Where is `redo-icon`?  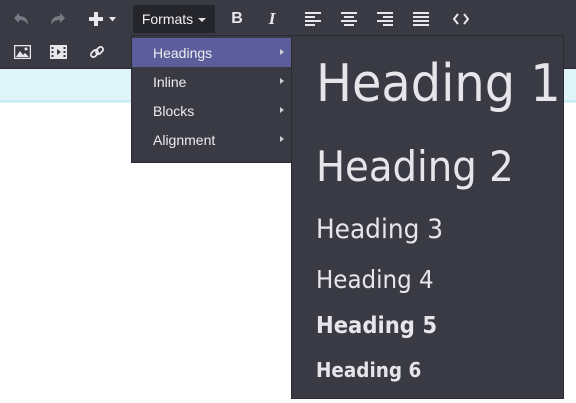 redo-icon is located at coordinates (57, 19).